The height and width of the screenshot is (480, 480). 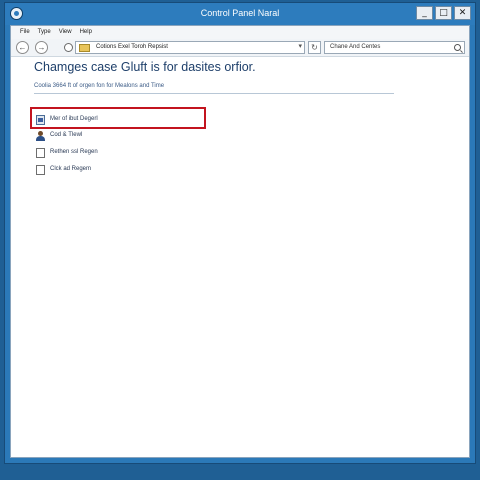 What do you see at coordinates (314, 47) in the screenshot?
I see `refresh-button: ↻` at bounding box center [314, 47].